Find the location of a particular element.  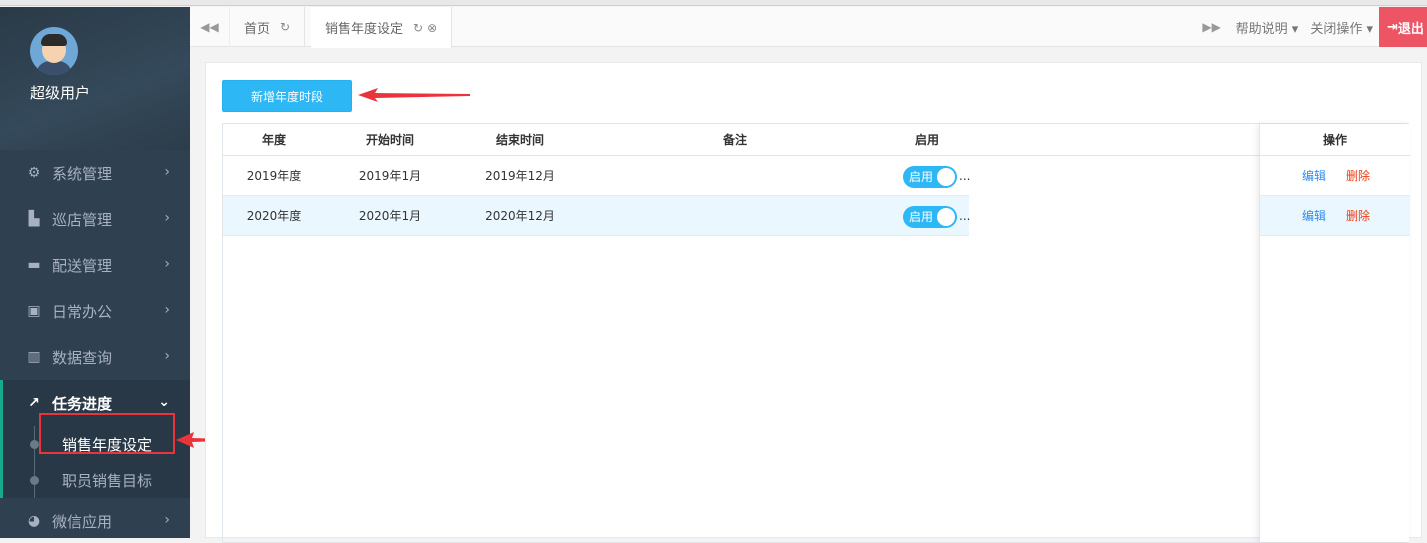

close-ops-menu: 关闭操作 ▾ is located at coordinates (1341, 27).